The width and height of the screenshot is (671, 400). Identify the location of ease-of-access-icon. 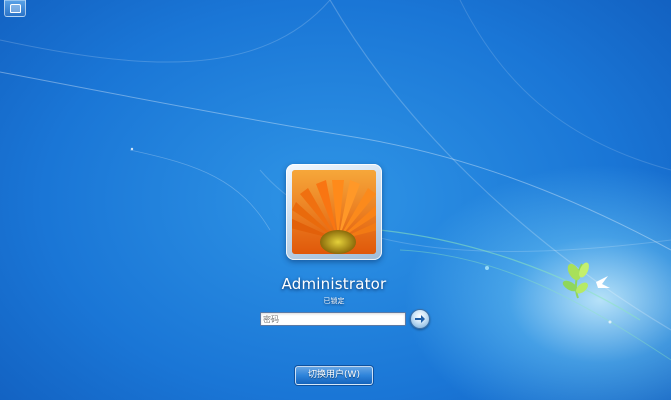
(15, 8).